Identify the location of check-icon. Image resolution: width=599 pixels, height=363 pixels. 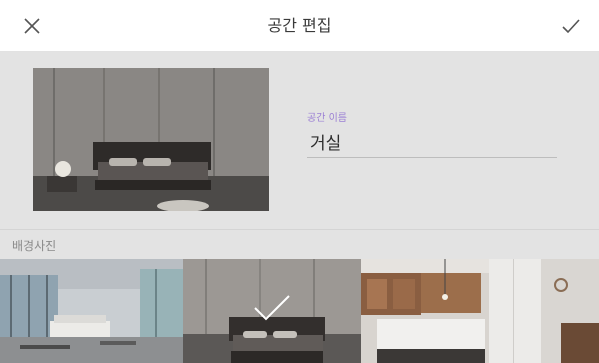
(571, 26).